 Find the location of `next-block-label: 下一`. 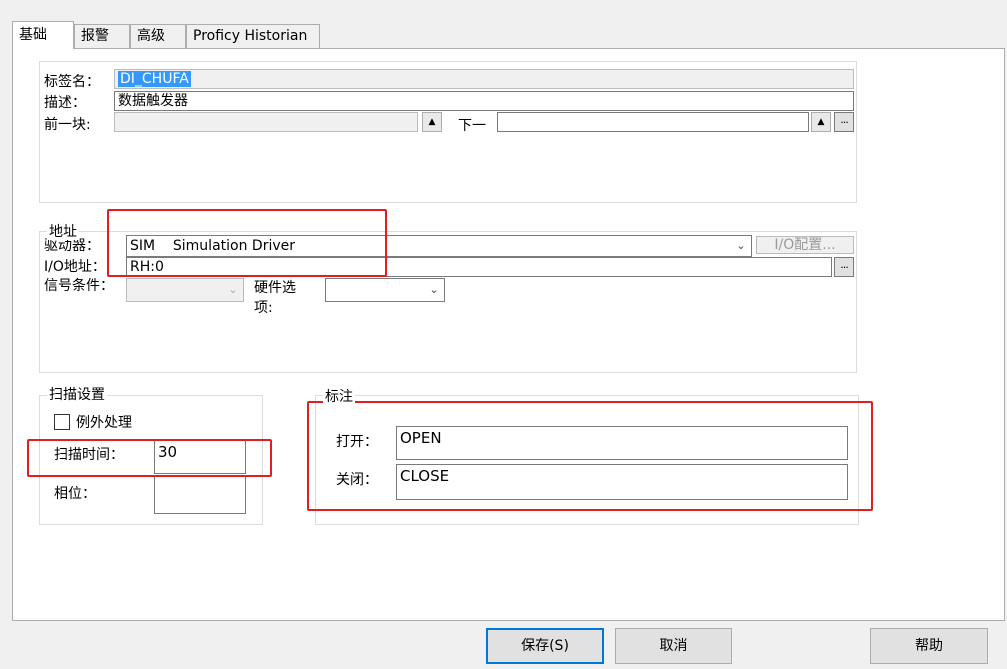

next-block-label: 下一 is located at coordinates (472, 126).